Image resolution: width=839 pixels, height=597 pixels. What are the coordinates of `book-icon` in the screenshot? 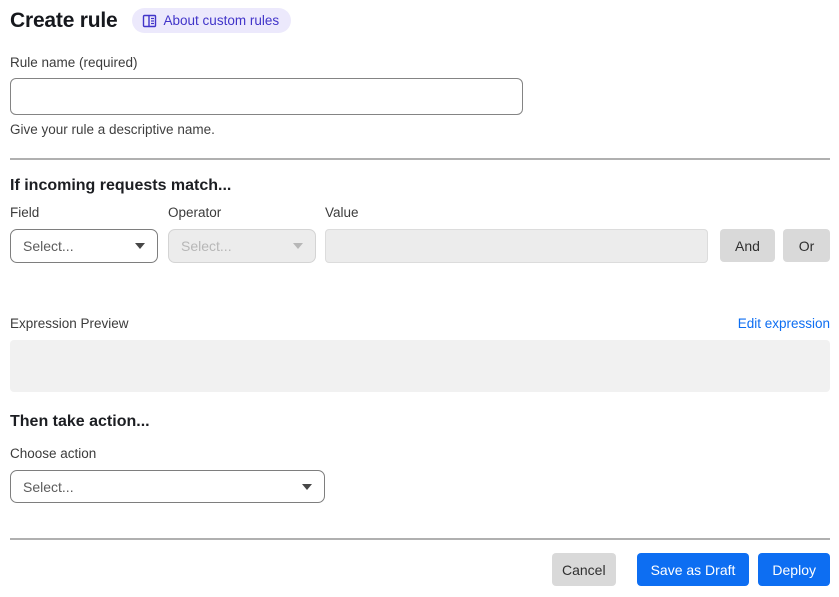 It's located at (149, 21).